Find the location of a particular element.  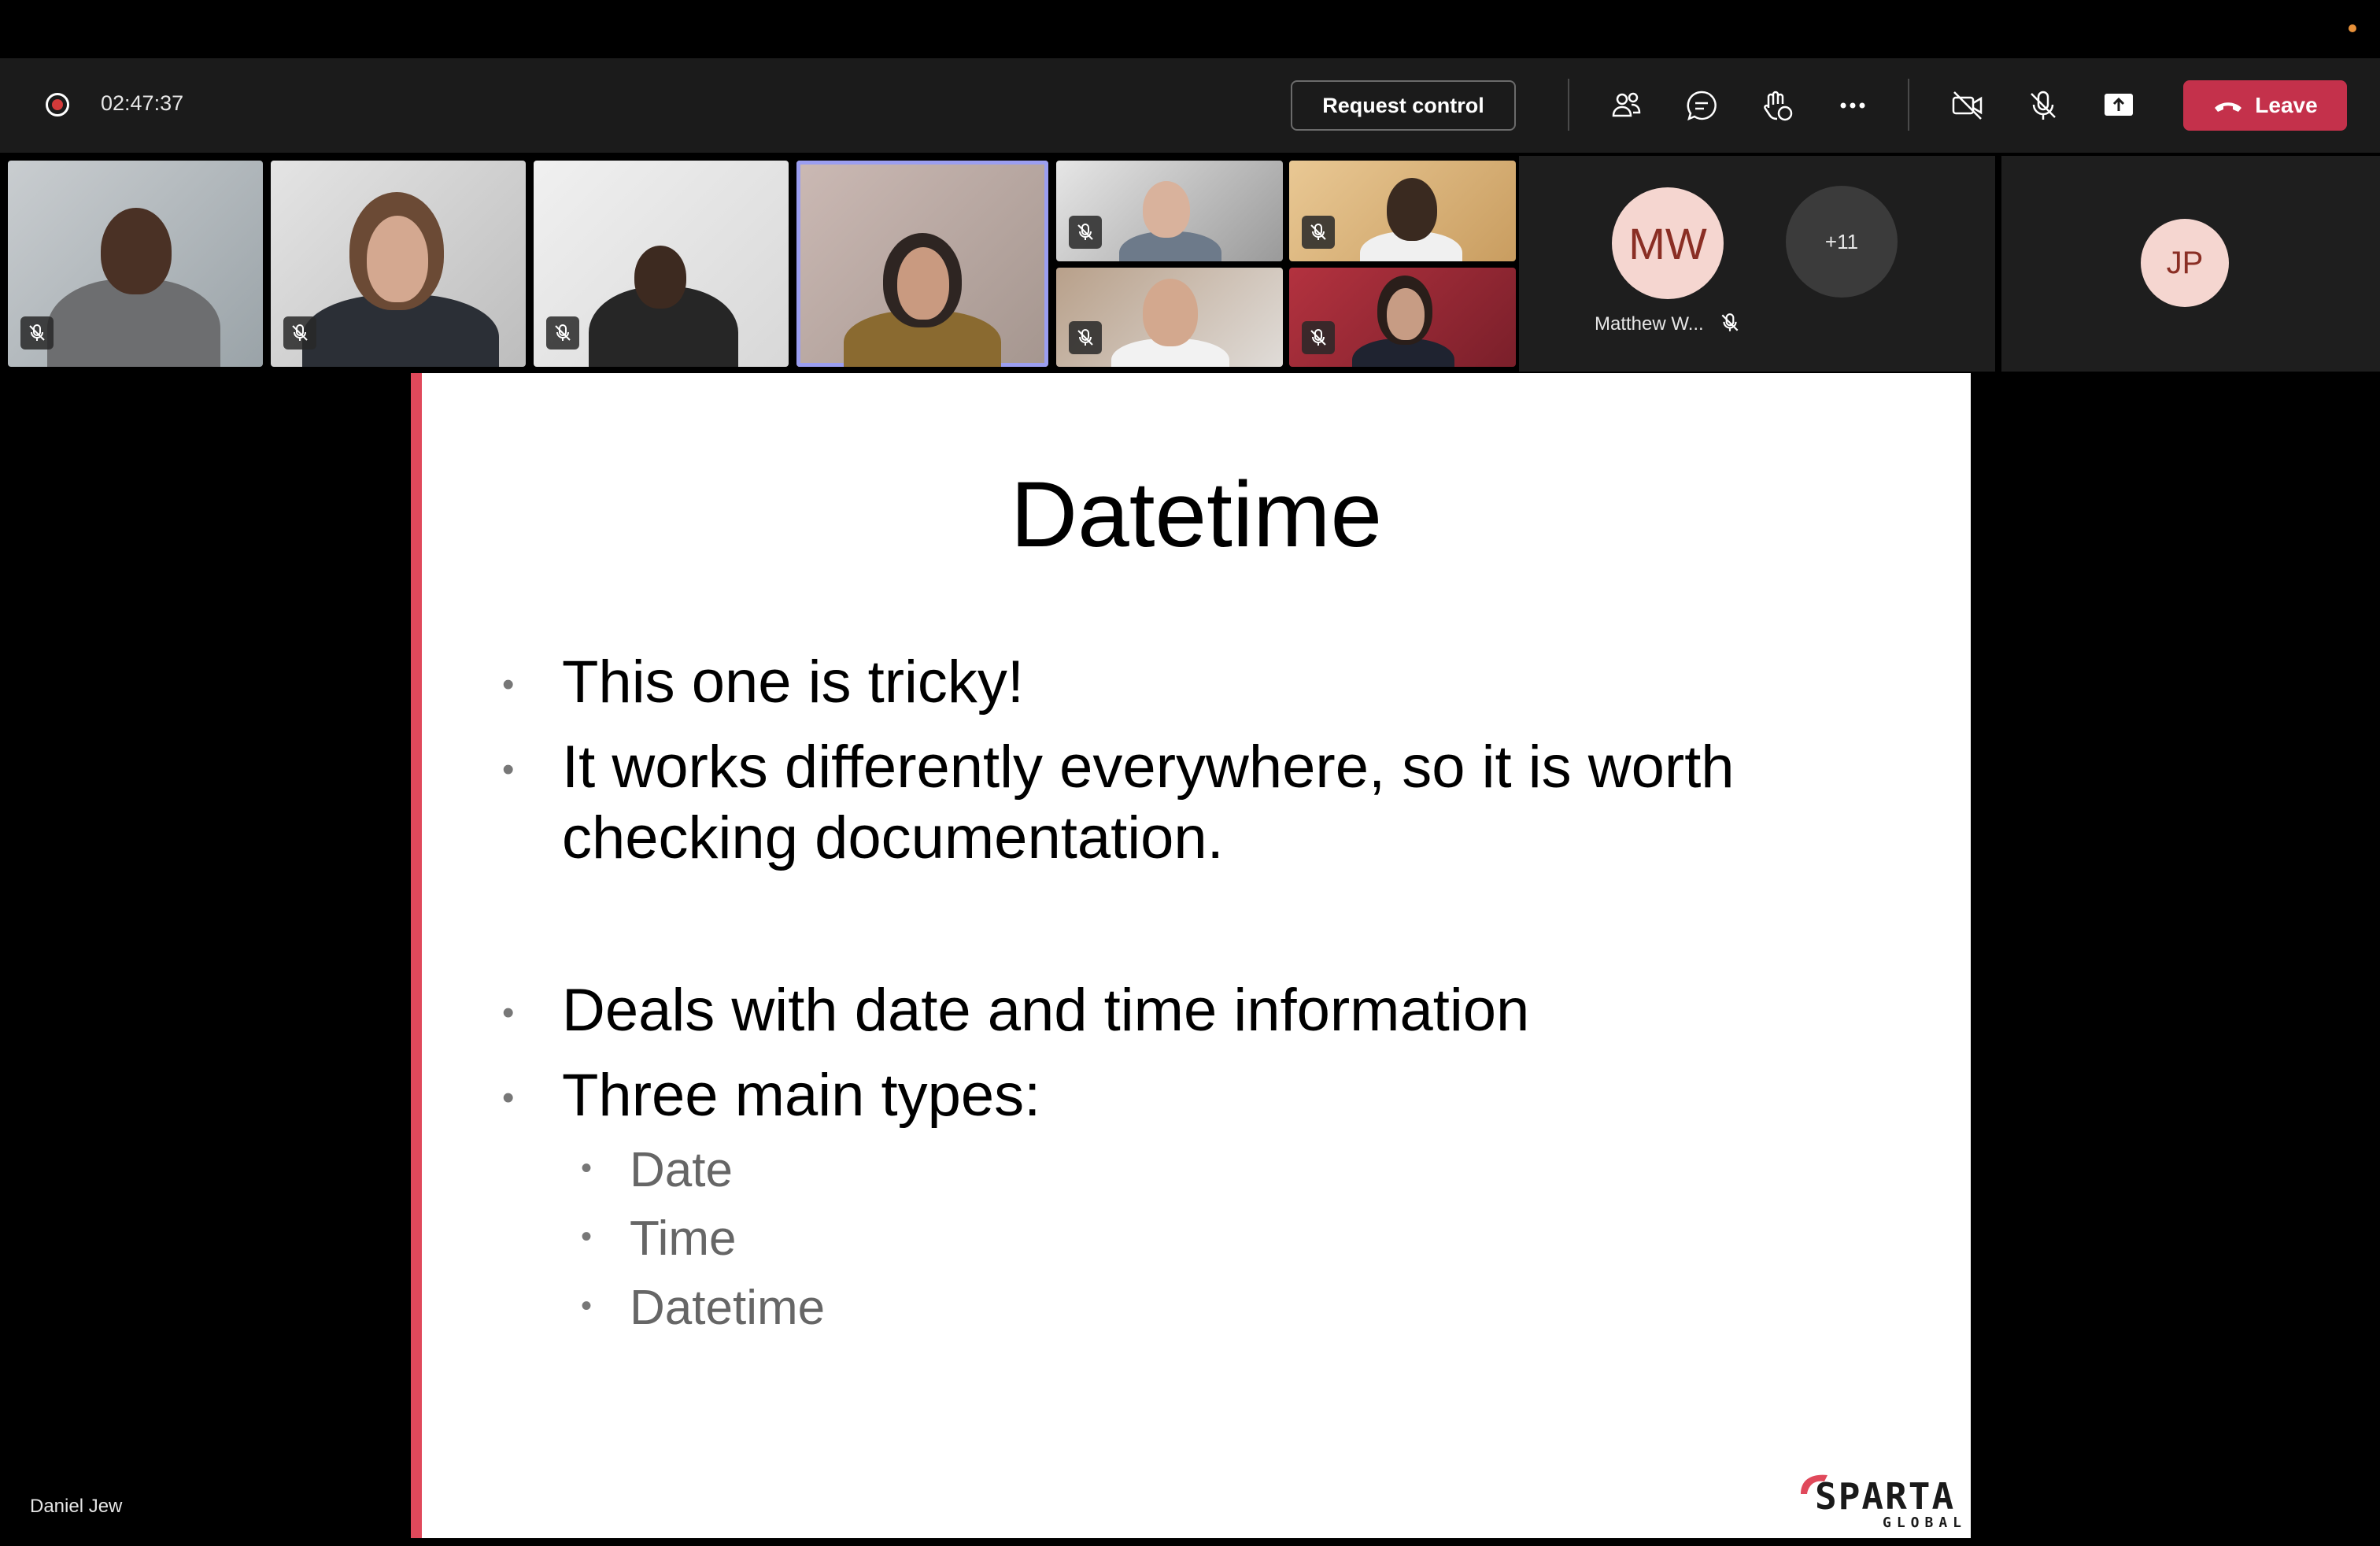

slide-title: Datetime is located at coordinates (1196, 515).